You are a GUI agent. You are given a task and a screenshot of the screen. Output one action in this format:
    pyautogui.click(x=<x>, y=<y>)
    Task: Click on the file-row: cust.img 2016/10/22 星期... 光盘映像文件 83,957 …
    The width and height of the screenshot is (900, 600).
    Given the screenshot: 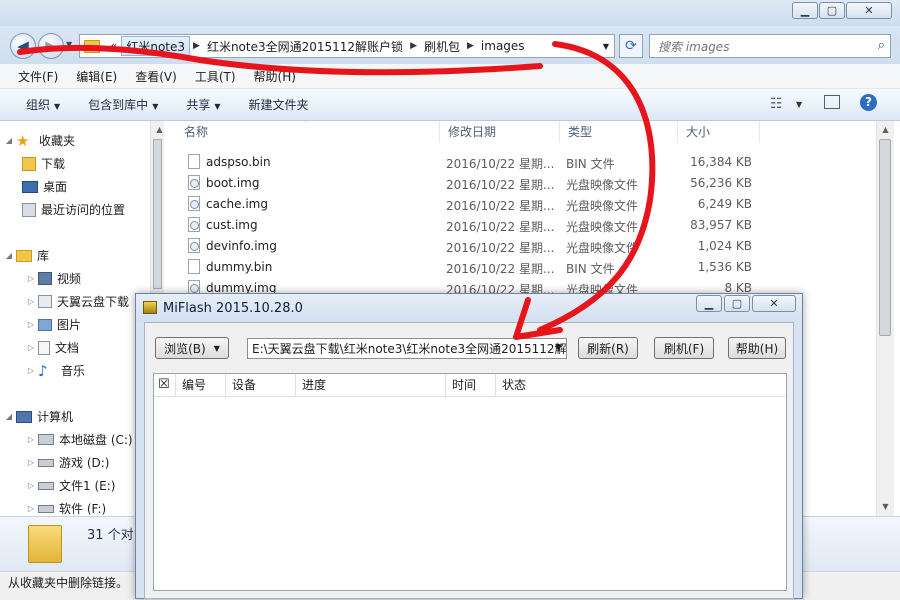 What is the action you would take?
    pyautogui.click(x=520, y=225)
    